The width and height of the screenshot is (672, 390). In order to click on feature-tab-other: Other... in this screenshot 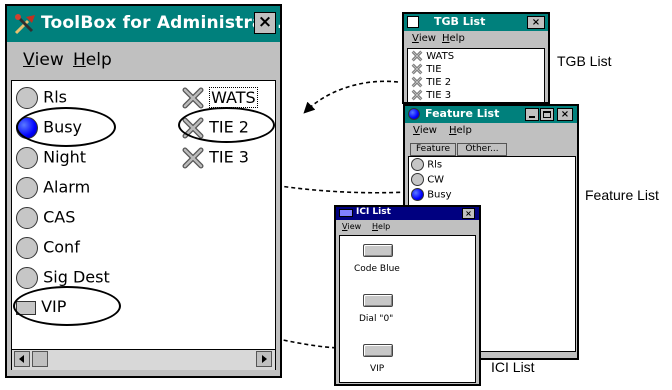, I will do `click(482, 149)`.